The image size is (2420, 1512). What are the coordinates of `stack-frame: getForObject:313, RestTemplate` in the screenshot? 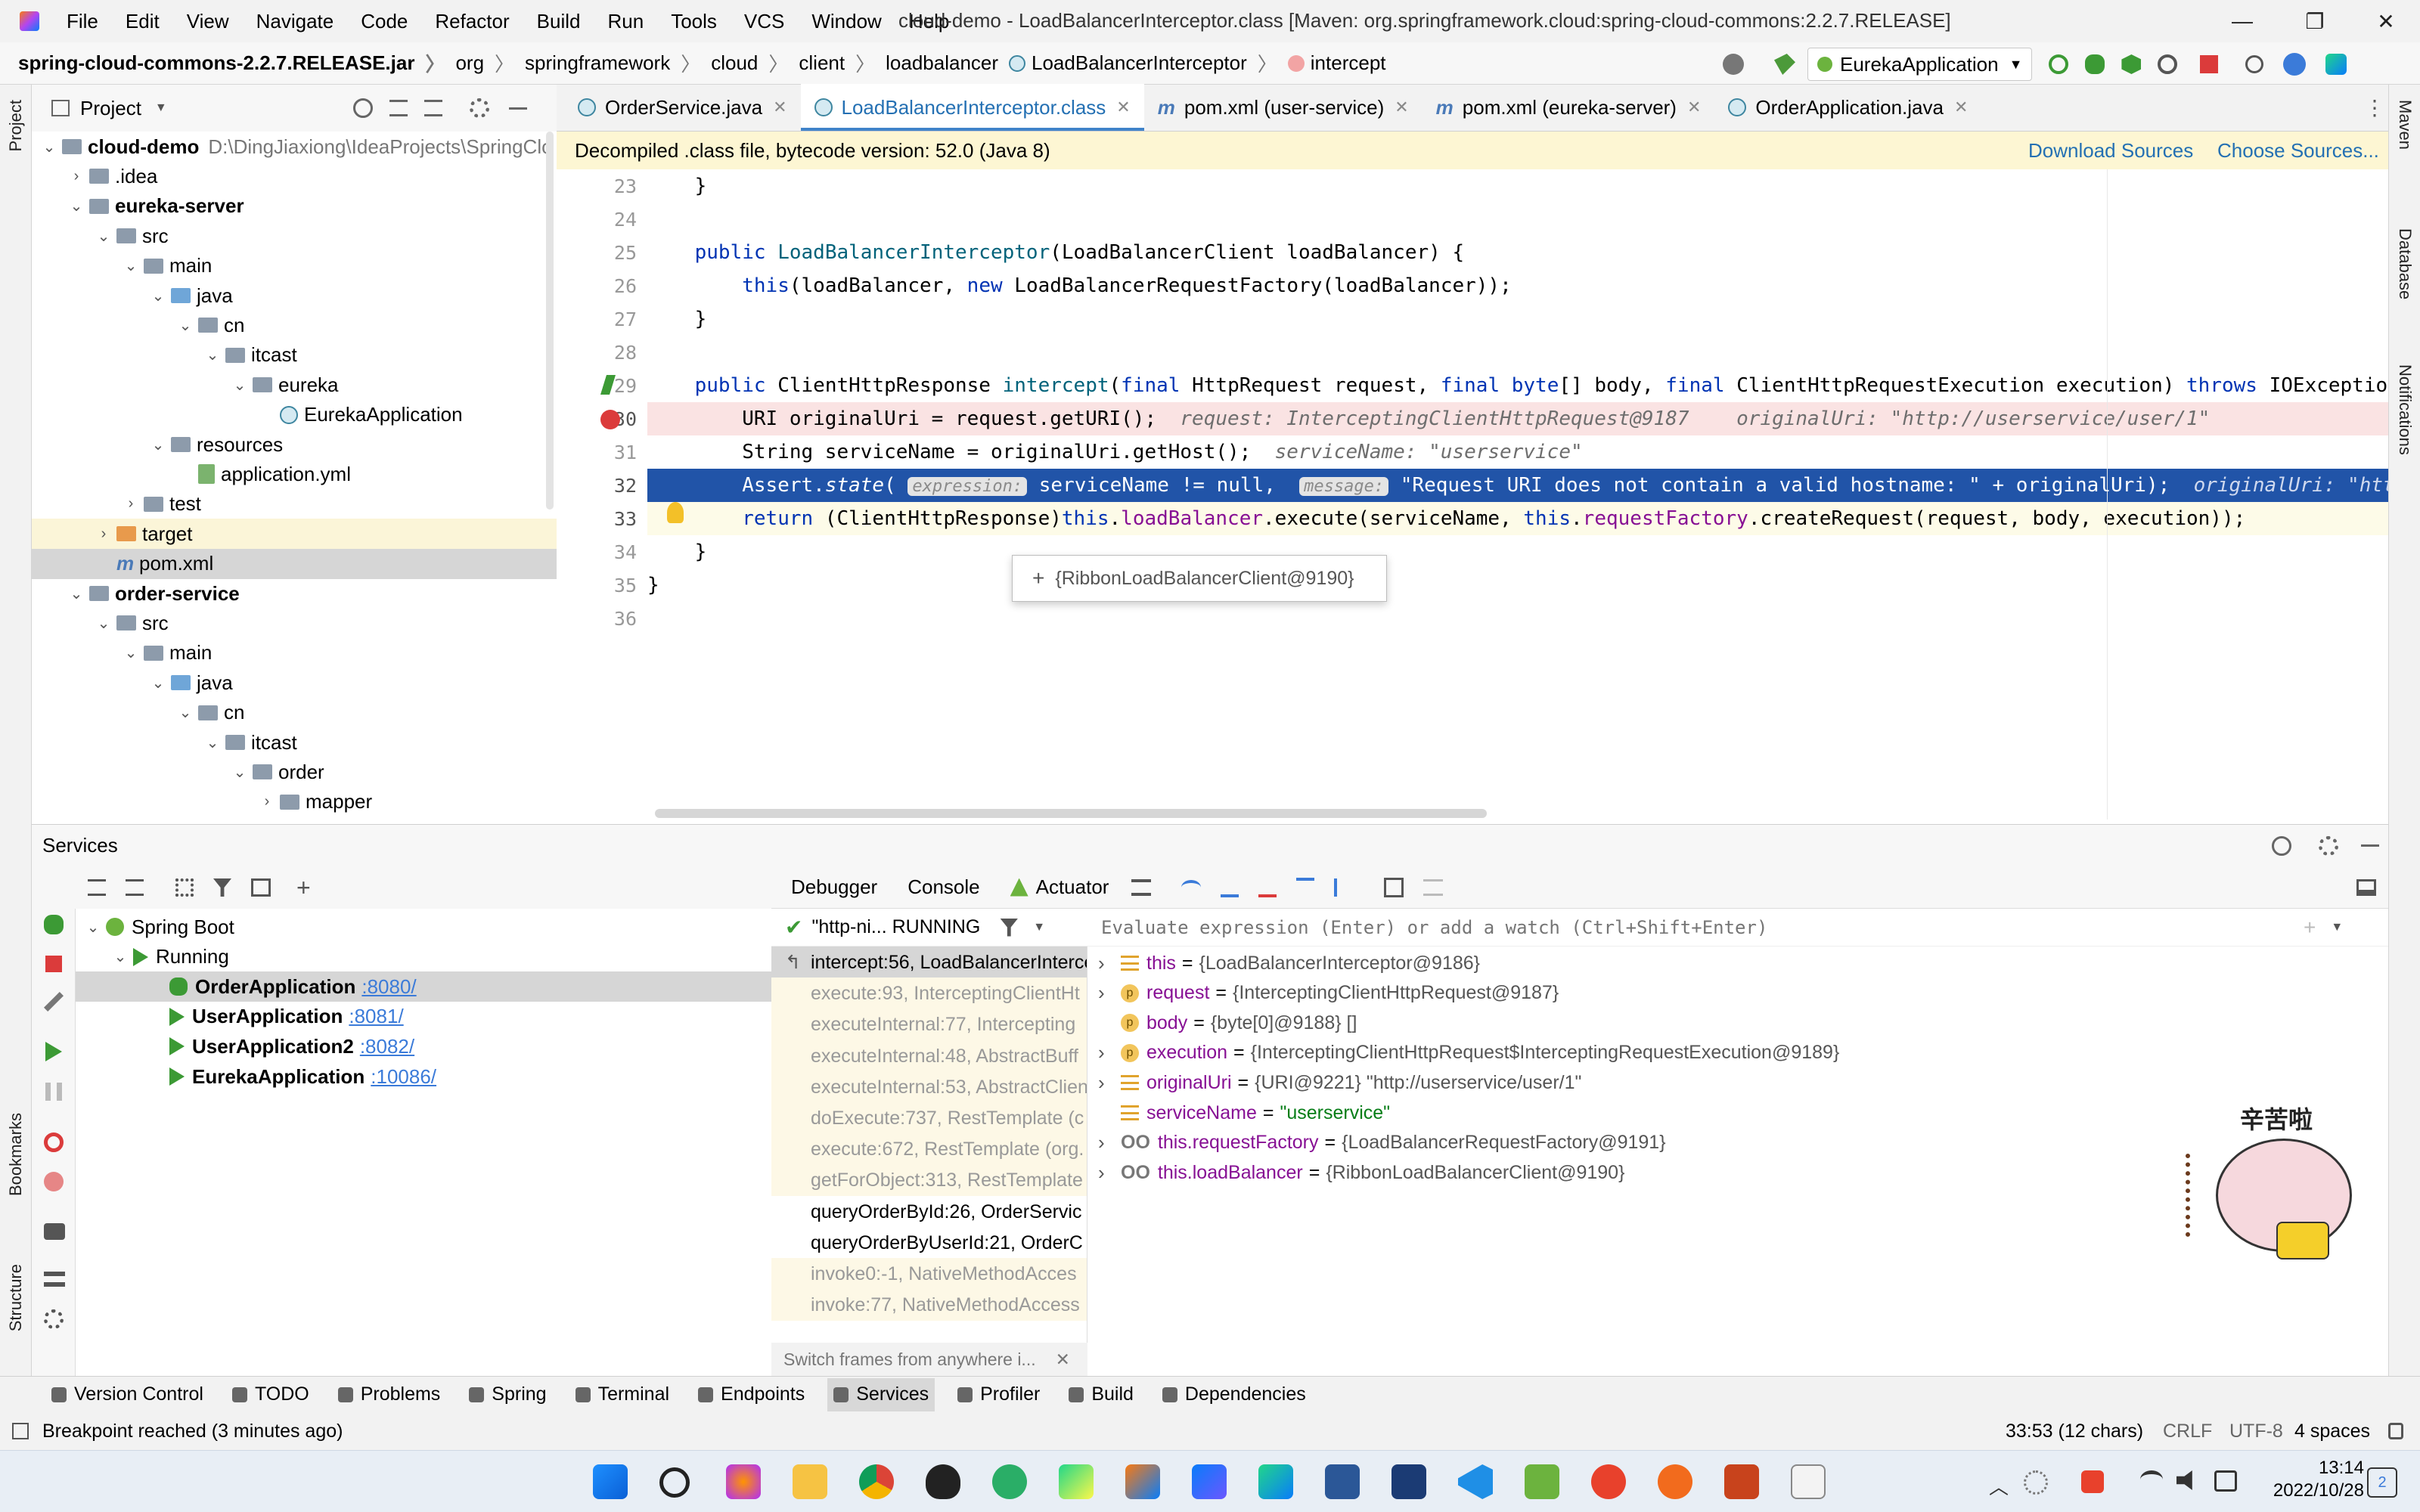 It's located at (929, 1180).